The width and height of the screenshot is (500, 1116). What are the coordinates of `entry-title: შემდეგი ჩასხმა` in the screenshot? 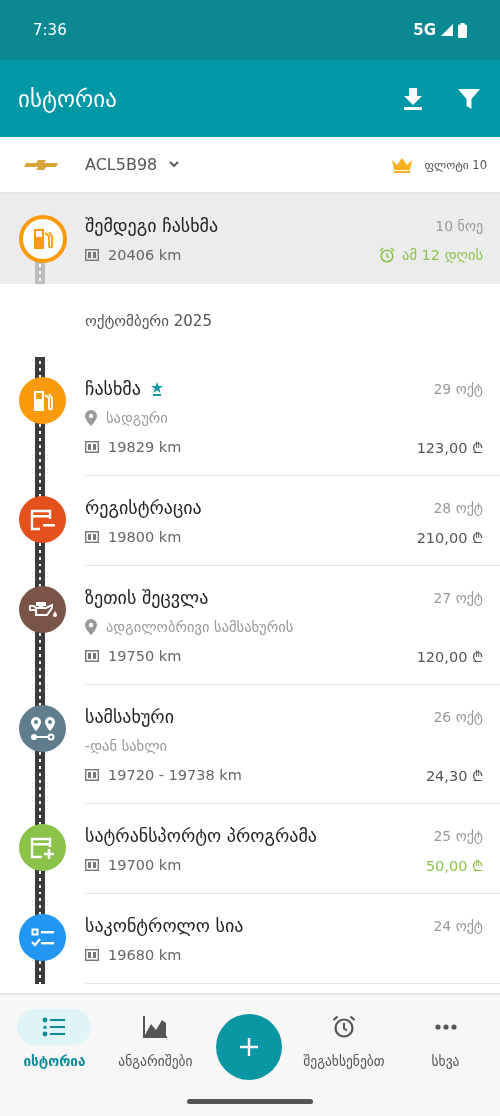 It's located at (152, 225).